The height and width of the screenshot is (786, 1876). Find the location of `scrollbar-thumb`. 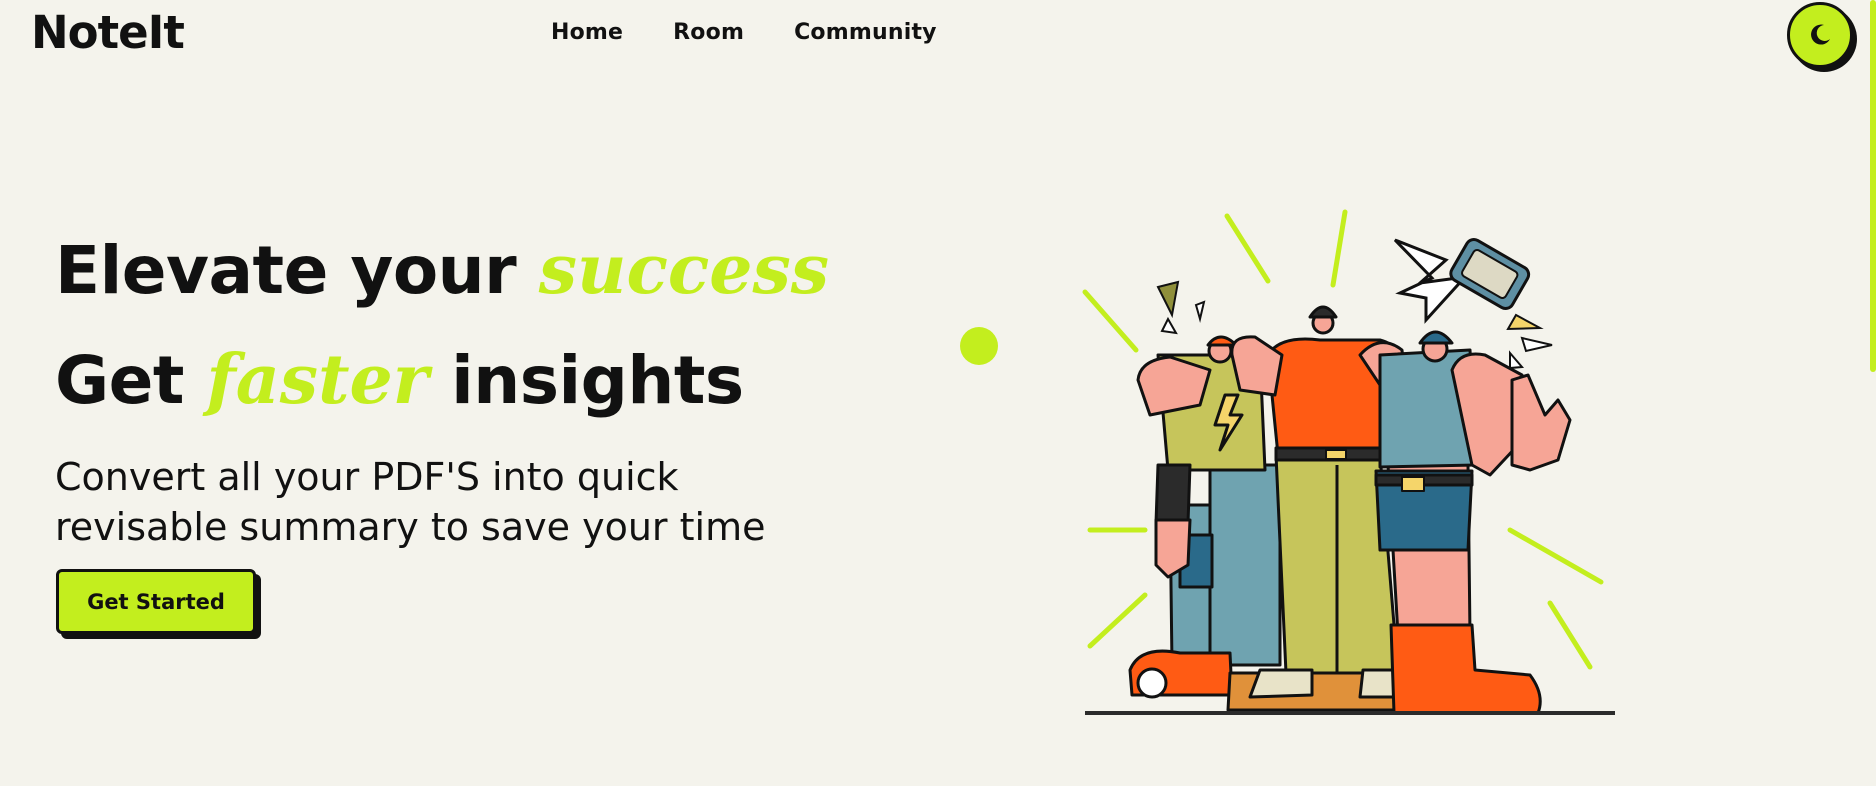

scrollbar-thumb is located at coordinates (1873, 186).